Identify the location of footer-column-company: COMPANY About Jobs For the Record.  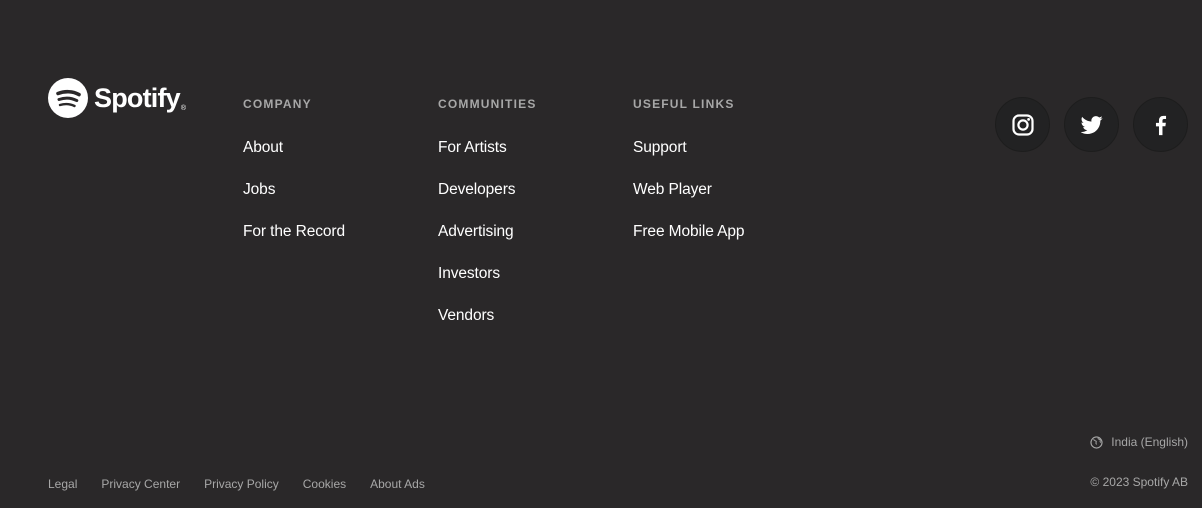
(294, 180).